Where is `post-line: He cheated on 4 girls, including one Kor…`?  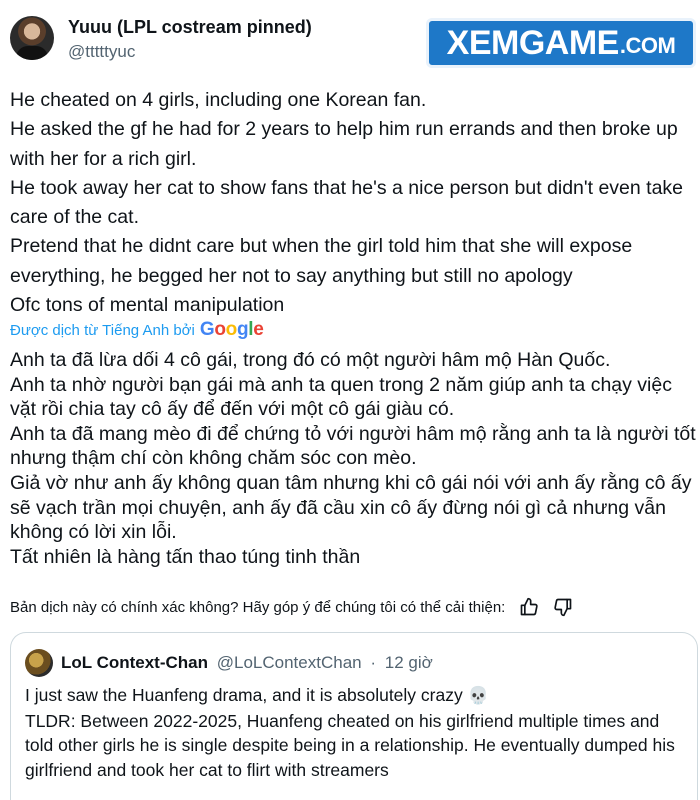 post-line: He cheated on 4 girls, including one Kor… is located at coordinates (218, 100).